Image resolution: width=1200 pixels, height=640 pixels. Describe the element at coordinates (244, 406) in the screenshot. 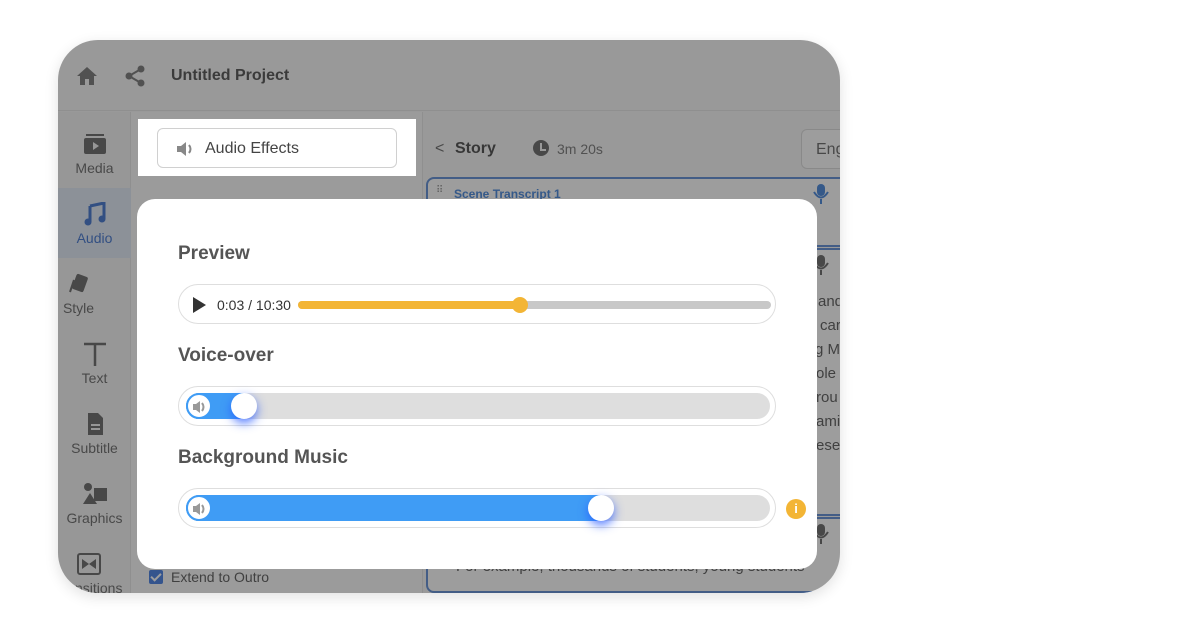

I see `voice-over-volume-handle` at that location.